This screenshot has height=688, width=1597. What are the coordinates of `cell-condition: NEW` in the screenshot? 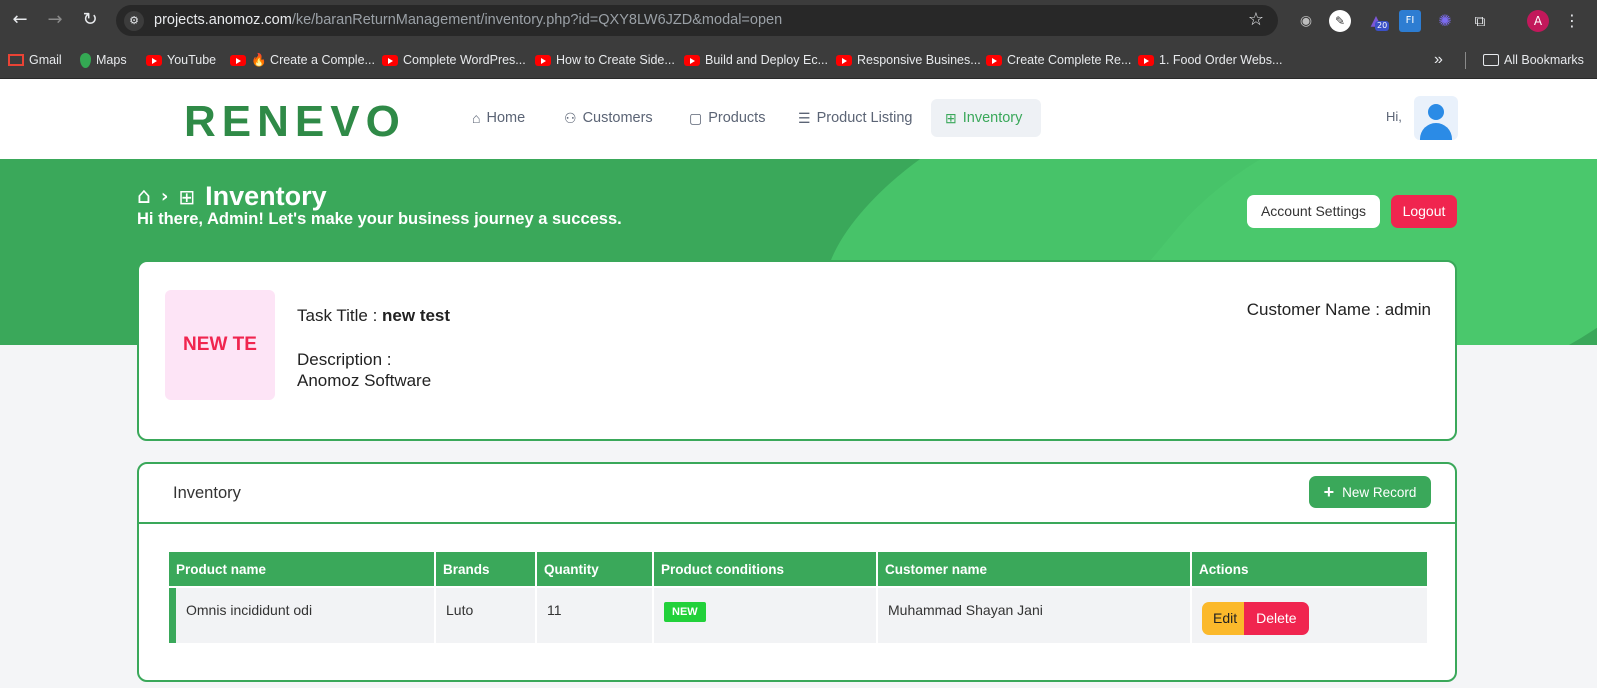 It's located at (765, 615).